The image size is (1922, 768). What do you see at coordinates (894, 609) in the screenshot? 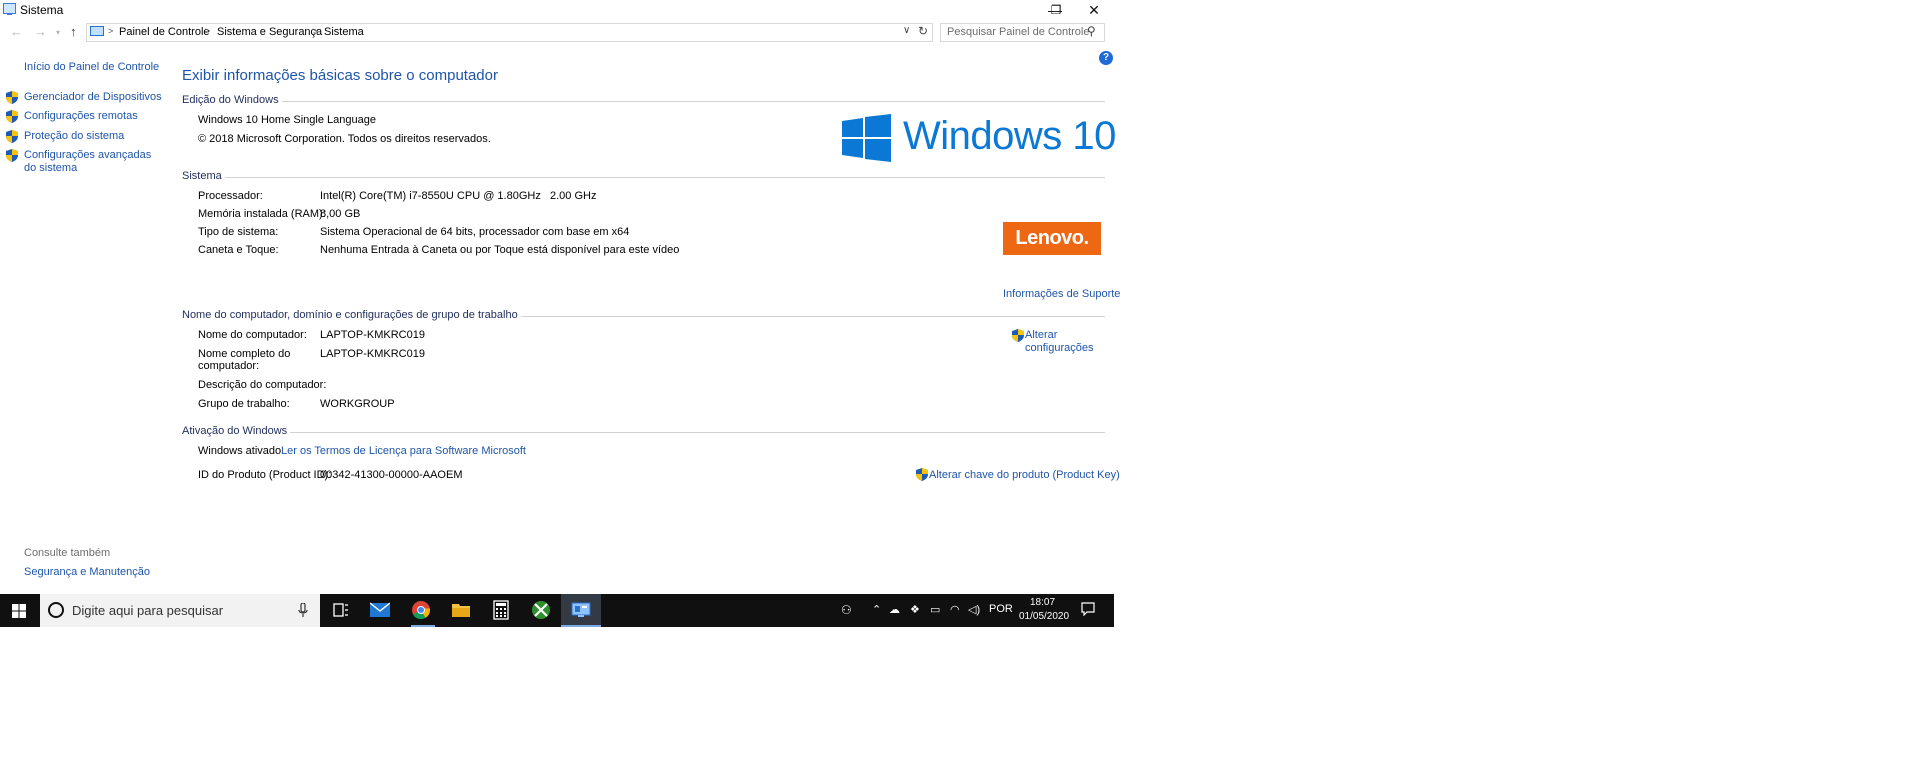
I see `onedrive-cloud-icon: ☁` at bounding box center [894, 609].